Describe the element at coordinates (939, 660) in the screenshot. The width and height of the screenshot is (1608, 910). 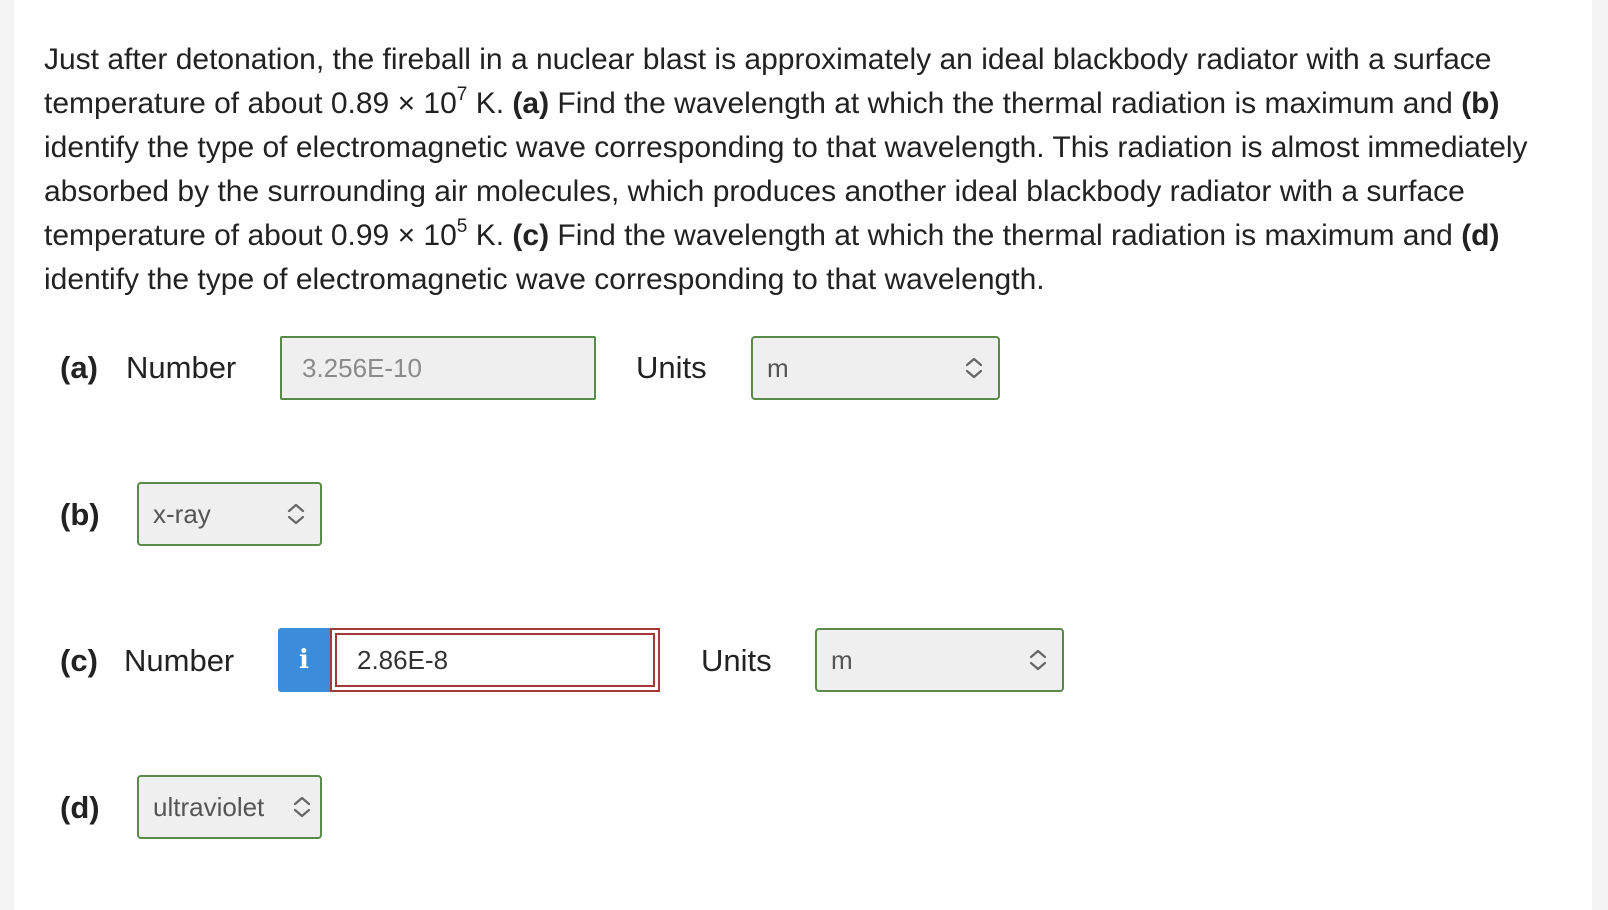
I see `part-c-units-select: m` at that location.